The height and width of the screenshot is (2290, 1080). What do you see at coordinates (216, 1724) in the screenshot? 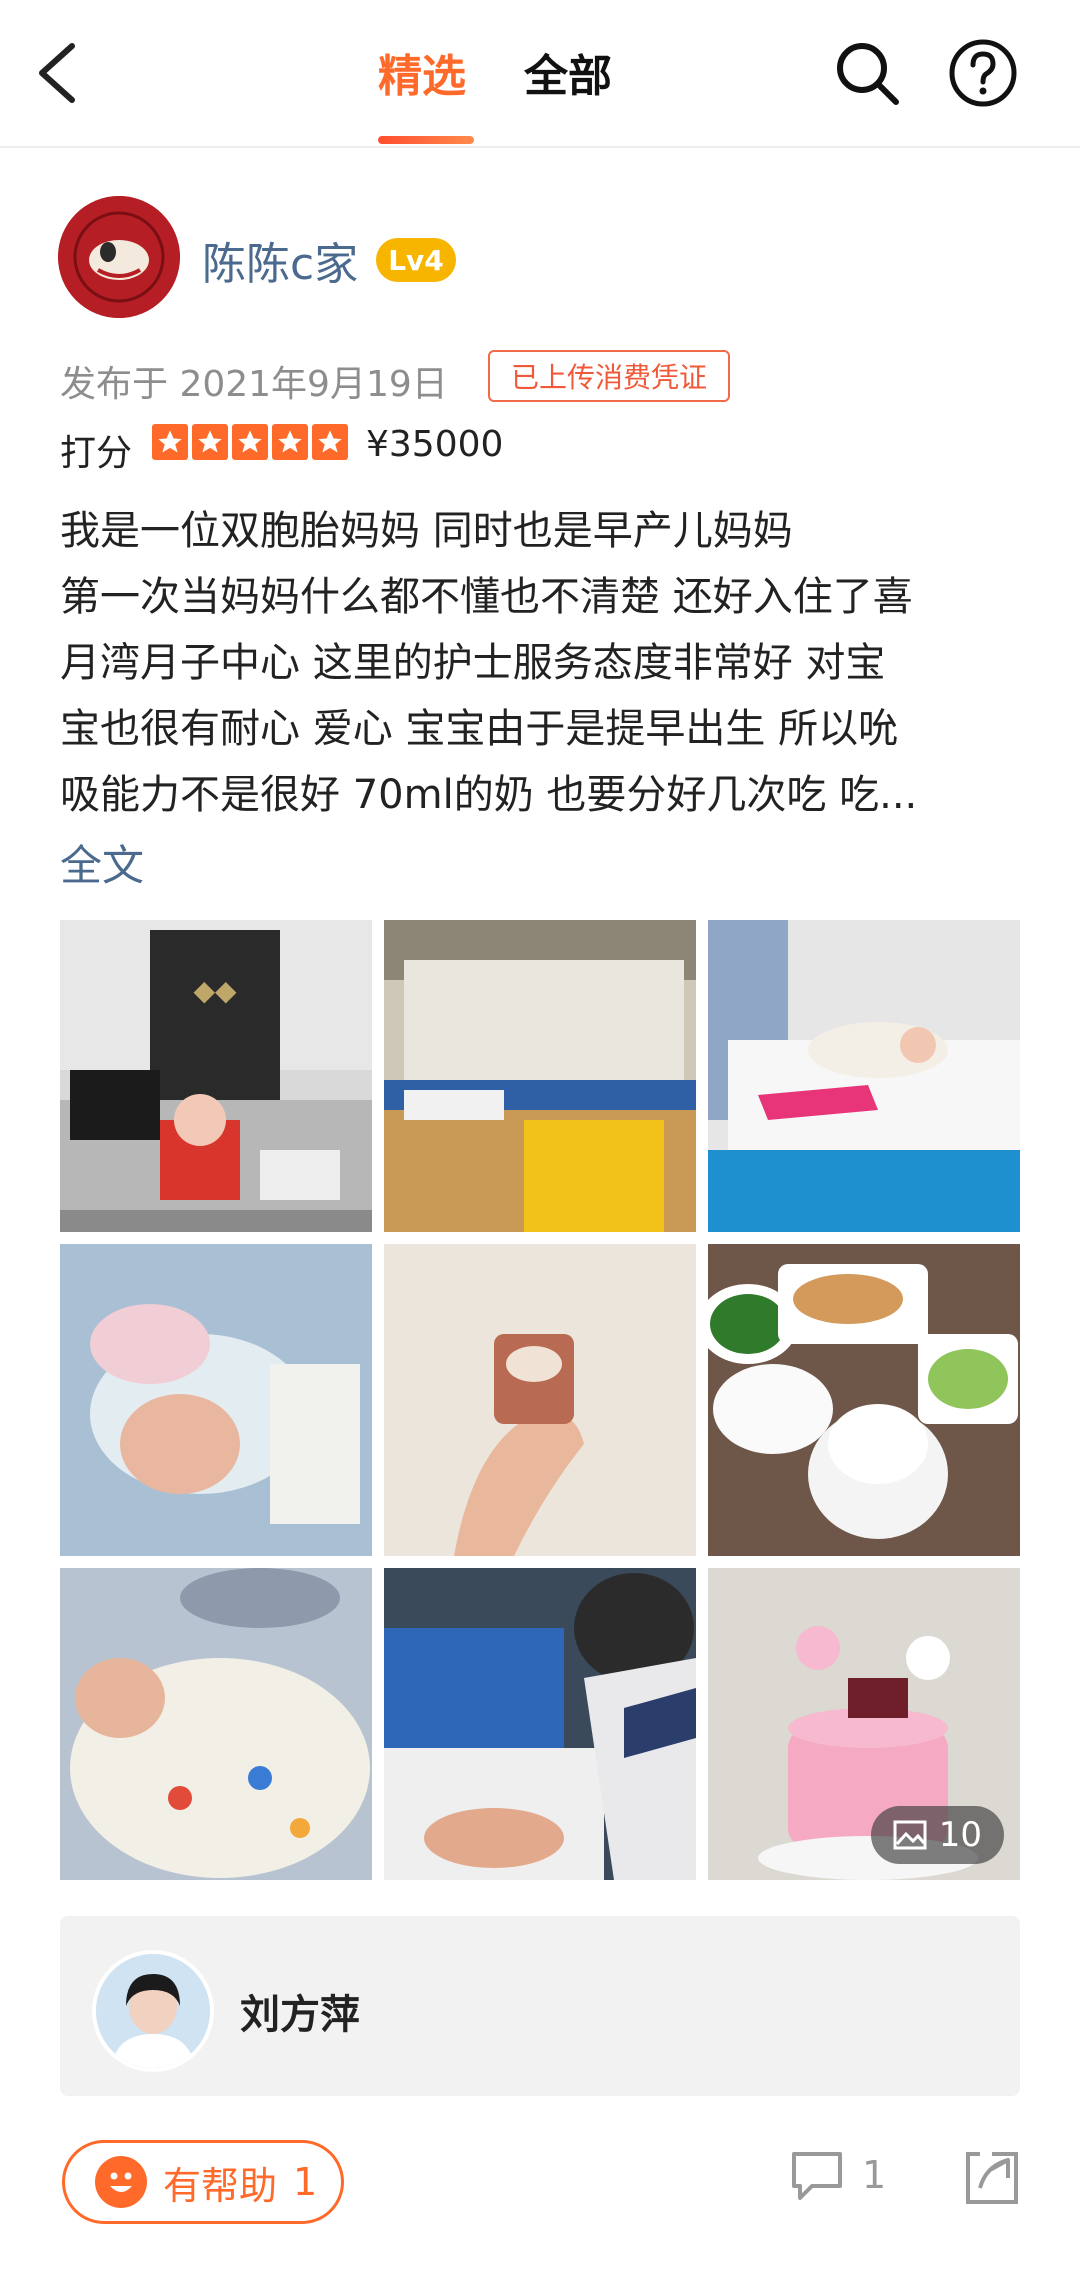
I see `photo-baby-swaddle` at bounding box center [216, 1724].